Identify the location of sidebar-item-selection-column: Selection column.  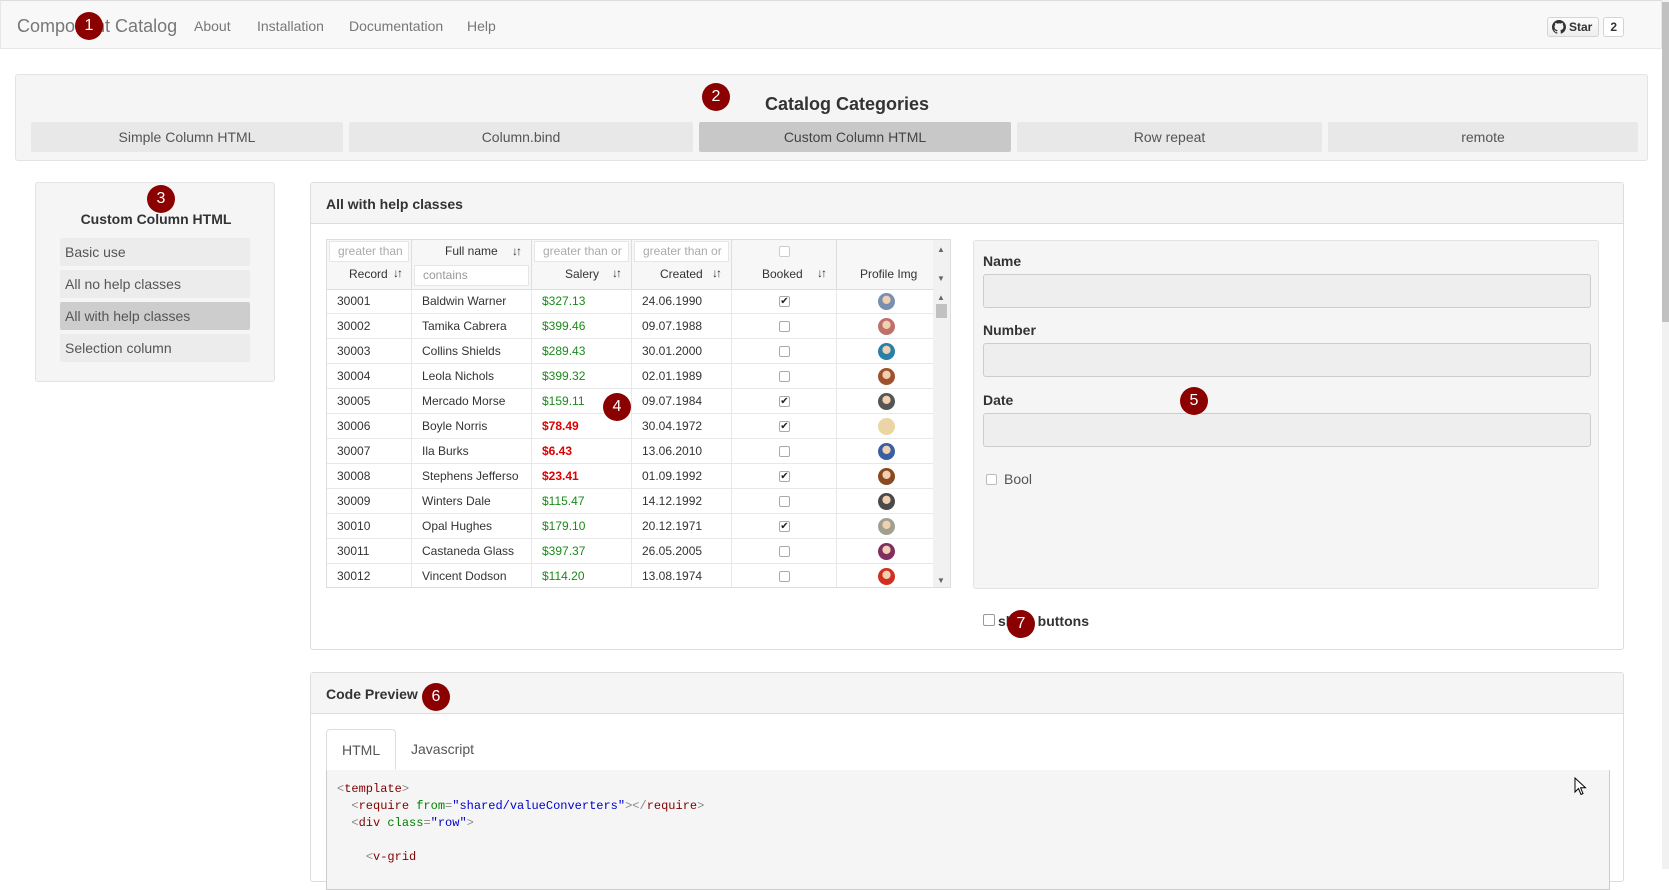
(155, 348).